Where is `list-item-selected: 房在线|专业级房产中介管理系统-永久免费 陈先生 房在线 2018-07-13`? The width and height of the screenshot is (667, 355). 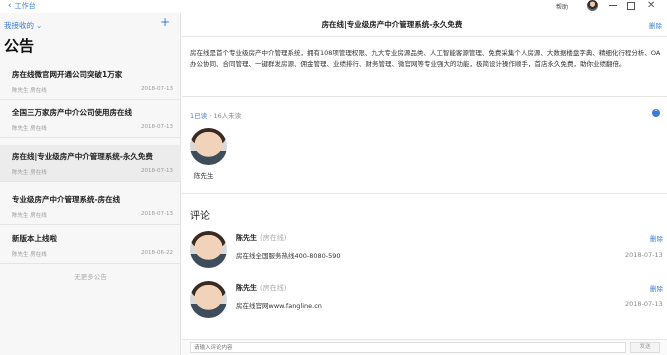
list-item-selected: 房在线|专业级房产中介管理系统-永久免费 陈先生 房在线 2018-07-13 is located at coordinates (90, 163).